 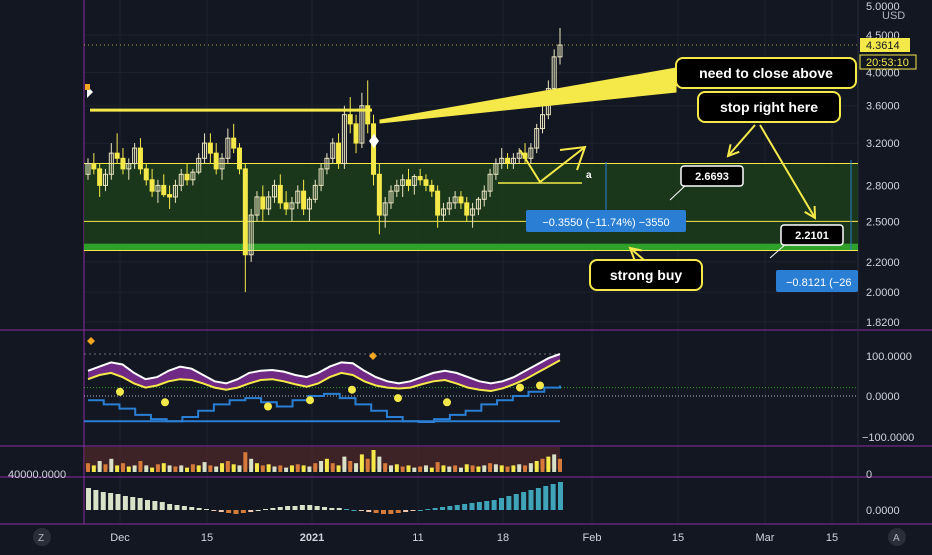 What do you see at coordinates (646, 275) in the screenshot?
I see `callout-strong-buy-text: strong buy` at bounding box center [646, 275].